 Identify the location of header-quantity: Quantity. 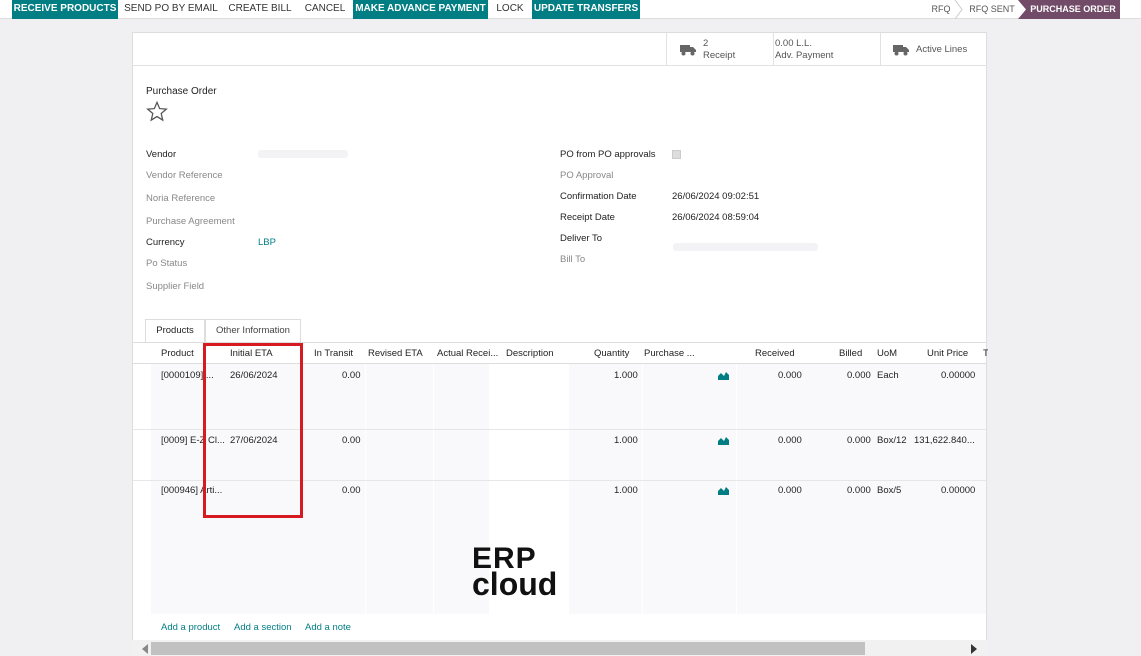
(619, 353).